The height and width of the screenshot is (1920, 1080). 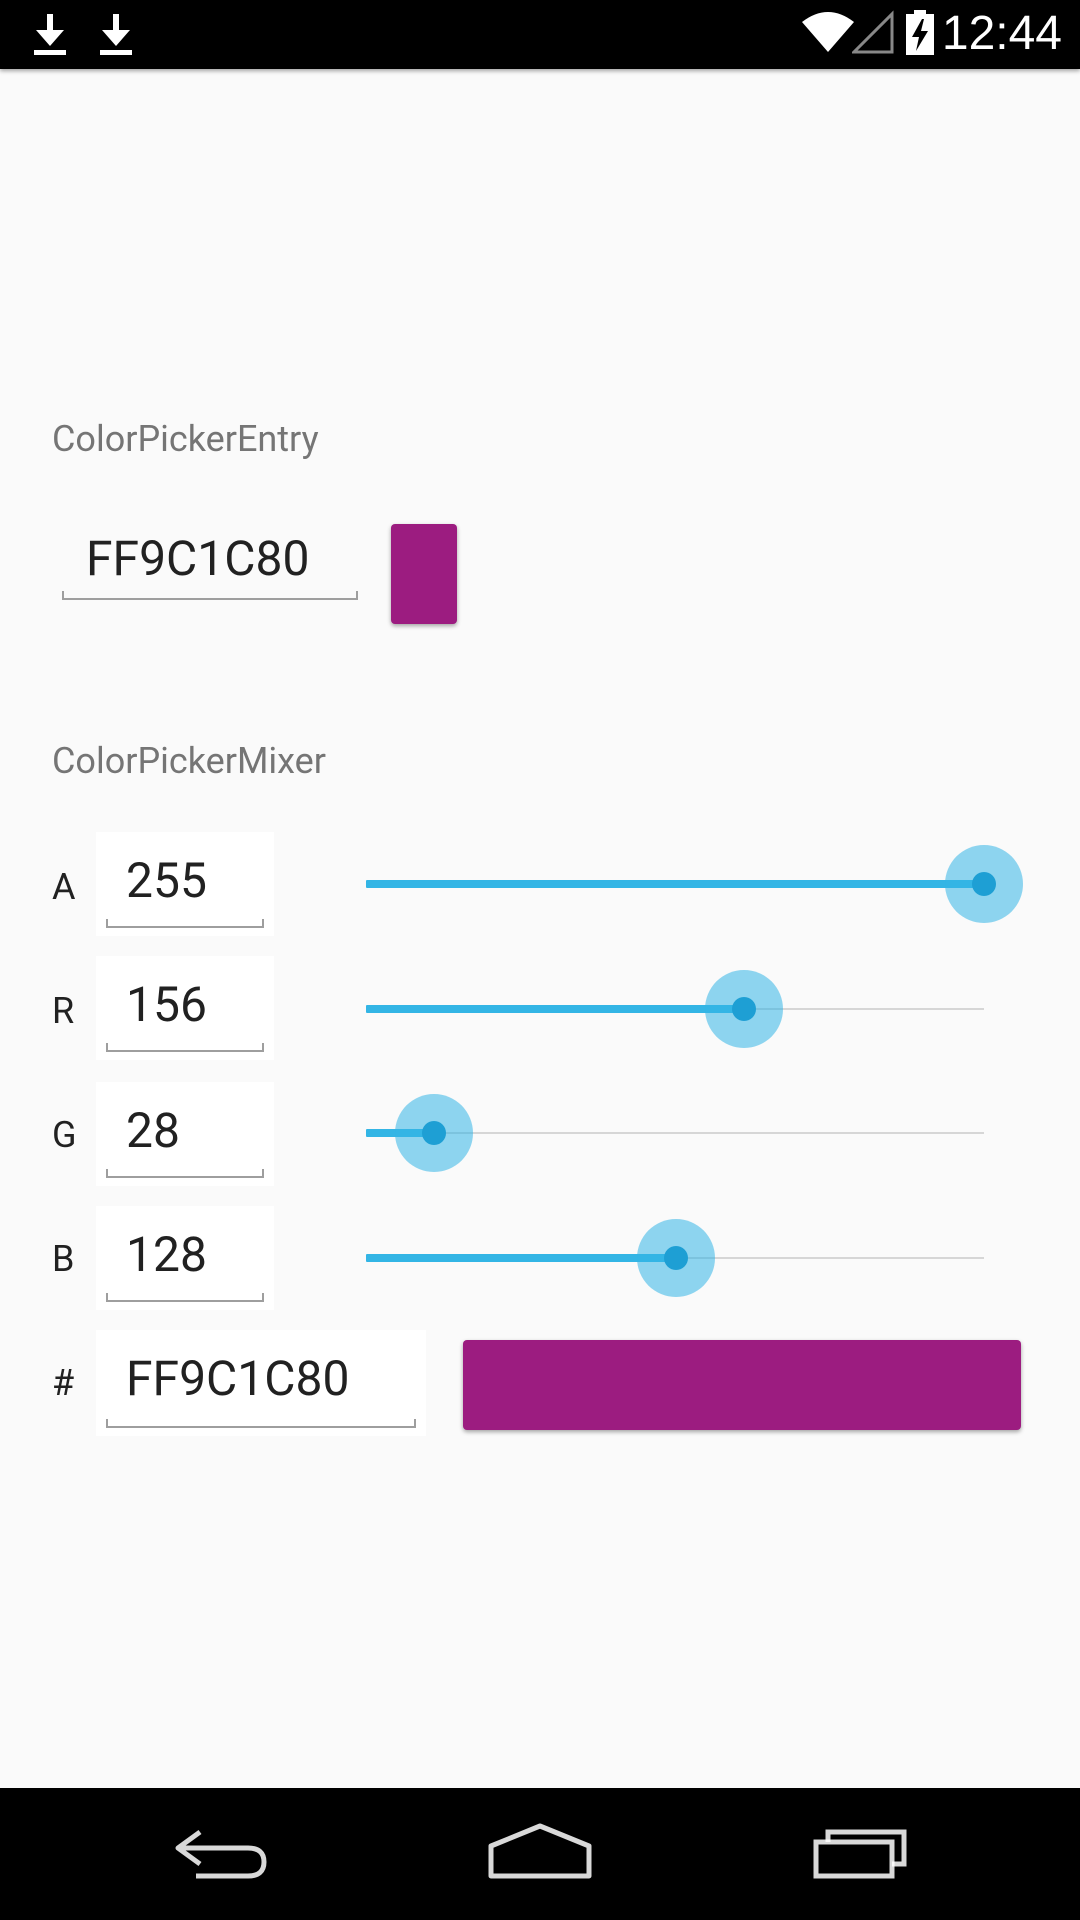 I want to click on channel-b-slider, so click(x=675, y=1258).